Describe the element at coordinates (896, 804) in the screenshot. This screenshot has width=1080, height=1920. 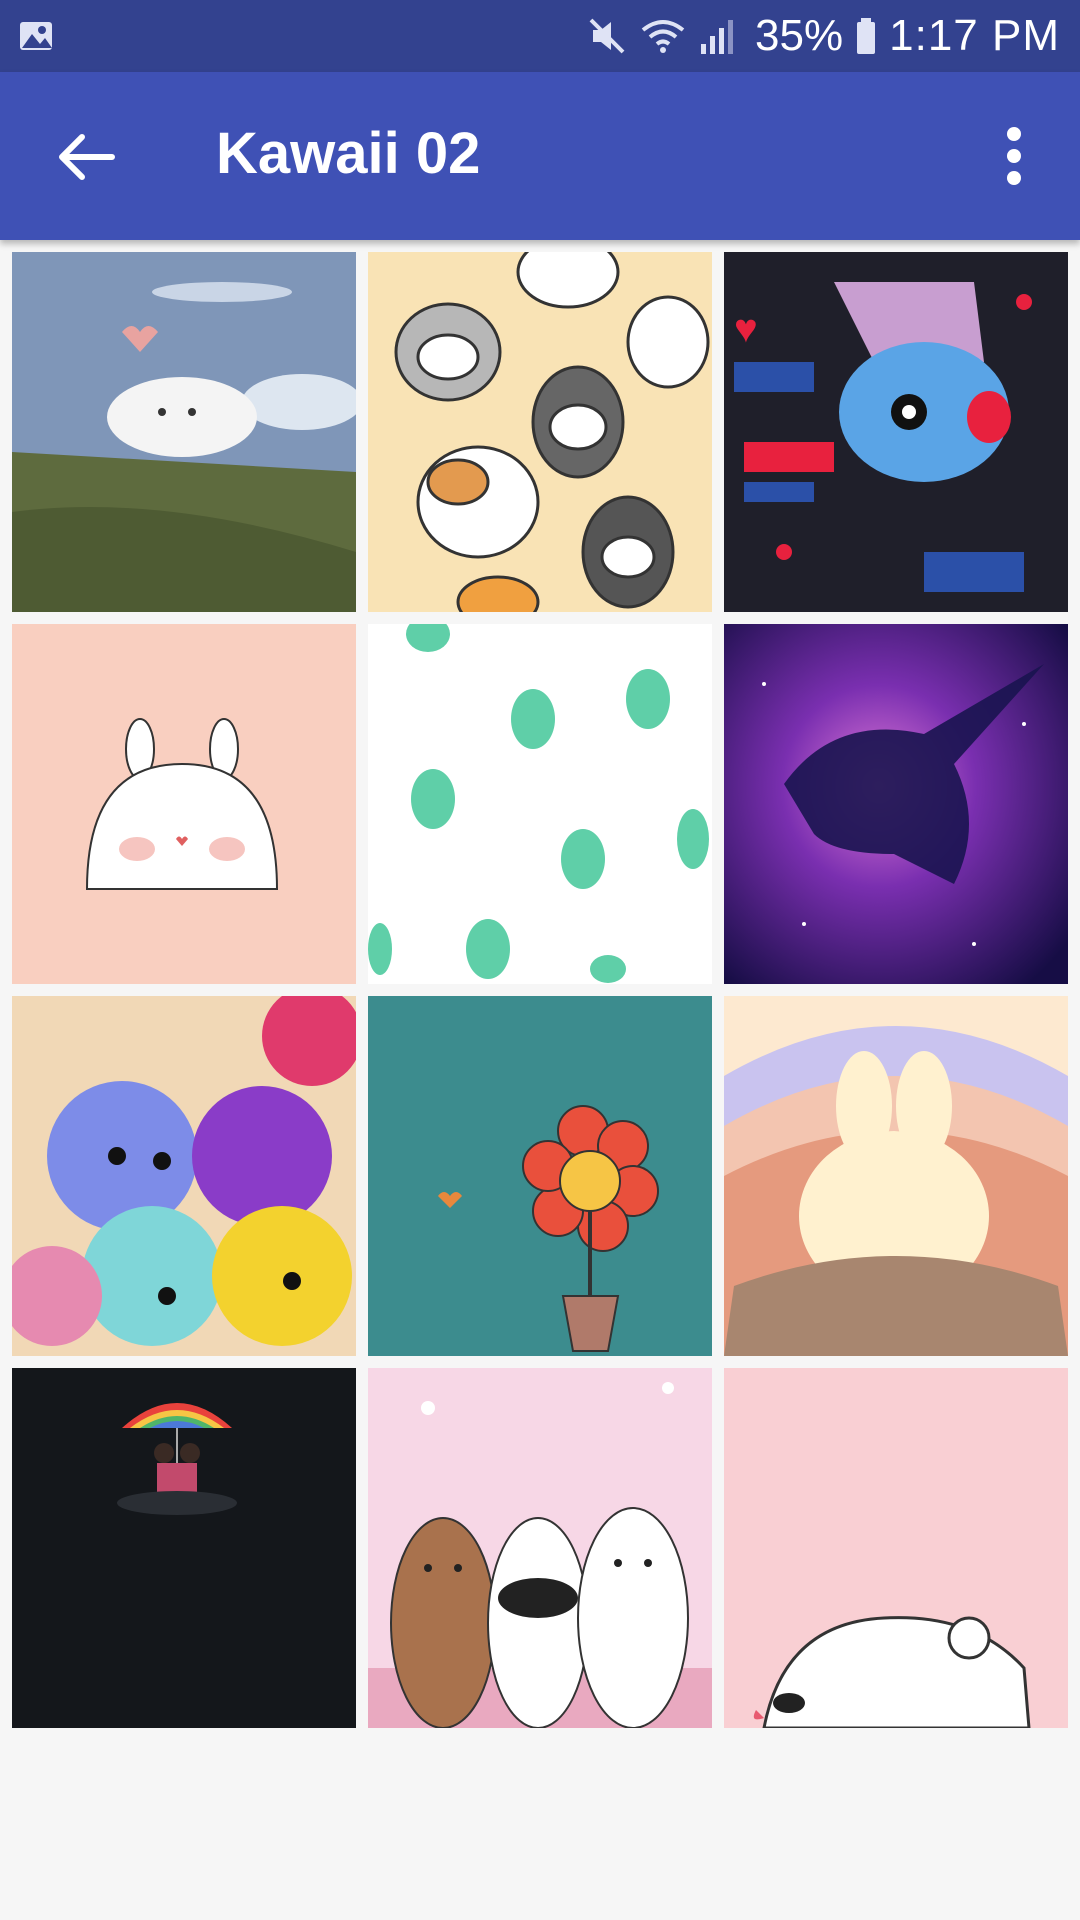
I see `wallpaper-thumbnail-galaxy-unicorn` at that location.